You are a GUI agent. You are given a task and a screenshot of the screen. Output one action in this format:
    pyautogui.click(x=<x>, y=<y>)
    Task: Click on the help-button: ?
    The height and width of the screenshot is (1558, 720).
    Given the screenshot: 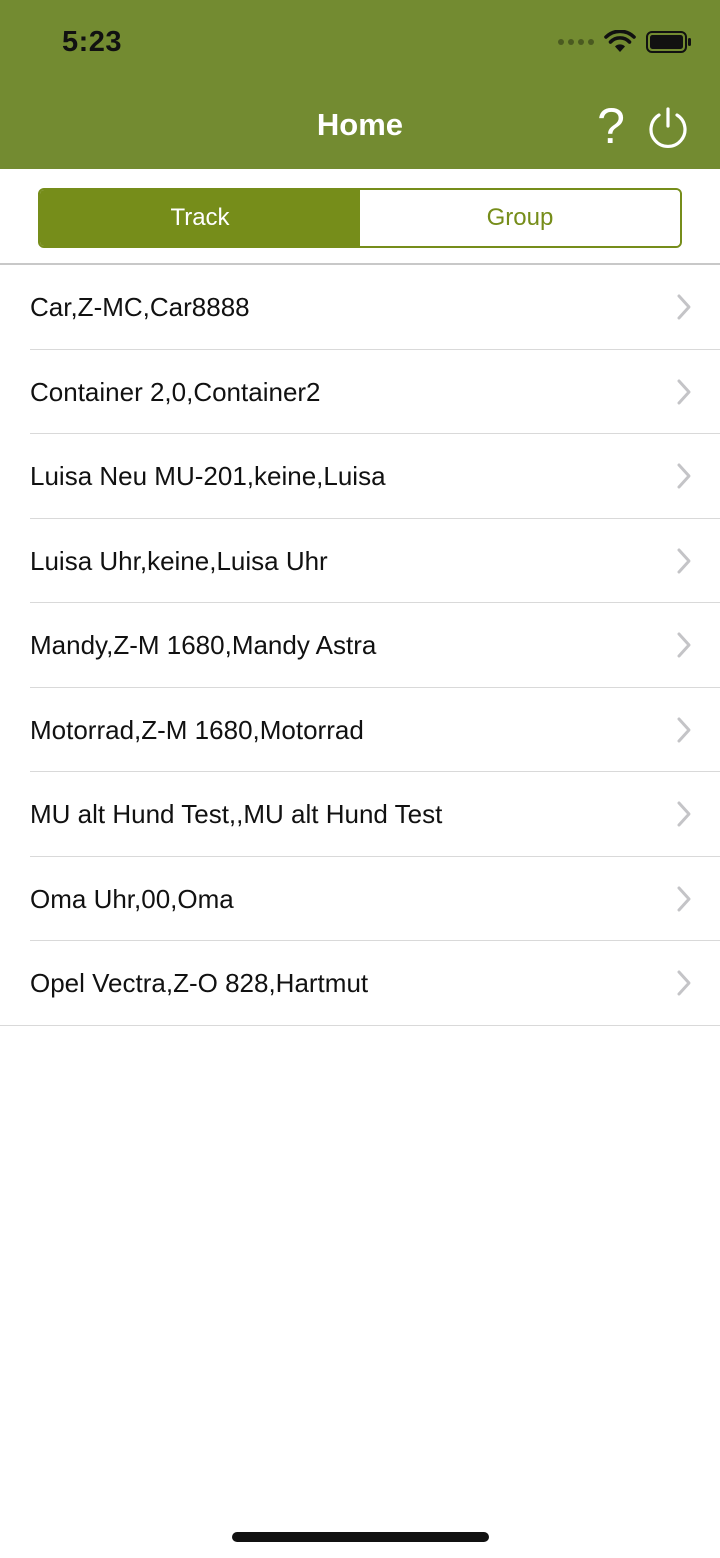 What is the action you would take?
    pyautogui.click(x=611, y=126)
    